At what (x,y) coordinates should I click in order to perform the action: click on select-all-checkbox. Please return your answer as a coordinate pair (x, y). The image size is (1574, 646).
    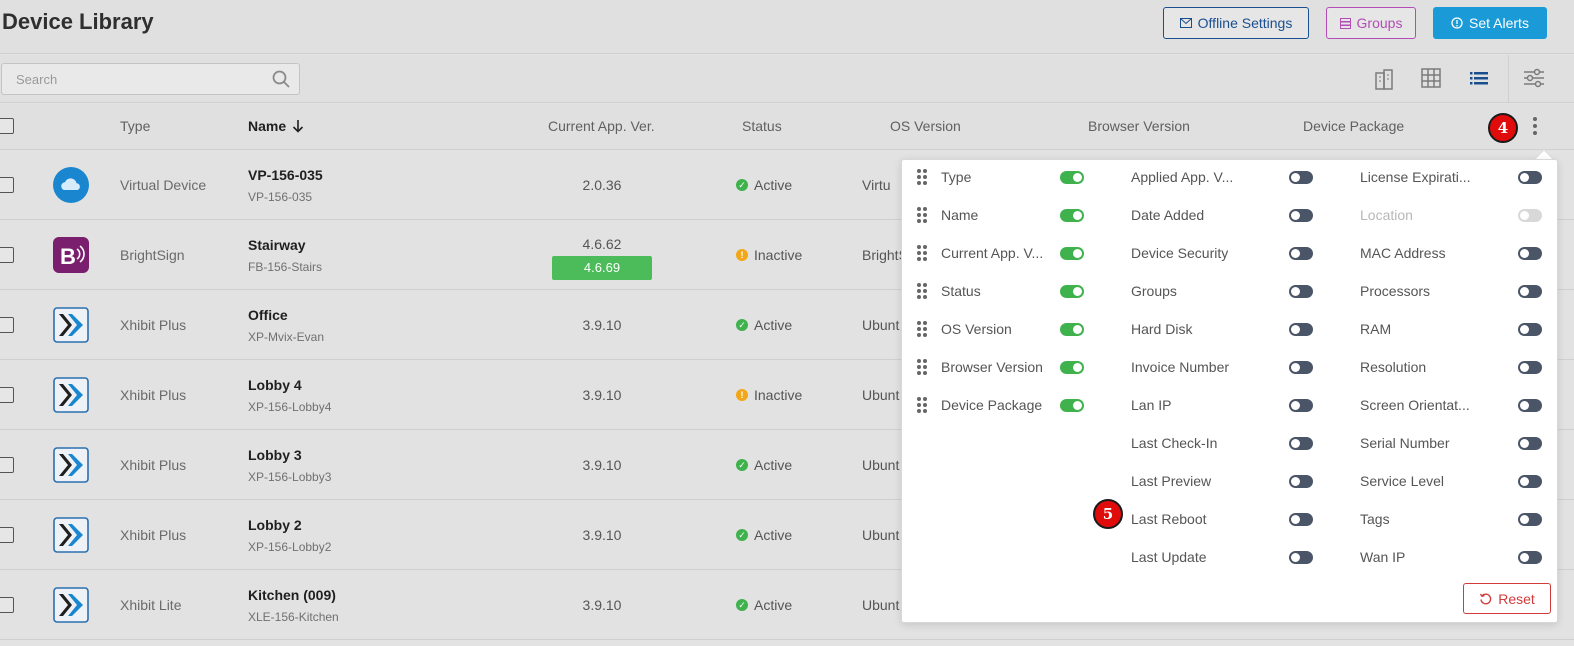
    Looking at the image, I should click on (7, 126).